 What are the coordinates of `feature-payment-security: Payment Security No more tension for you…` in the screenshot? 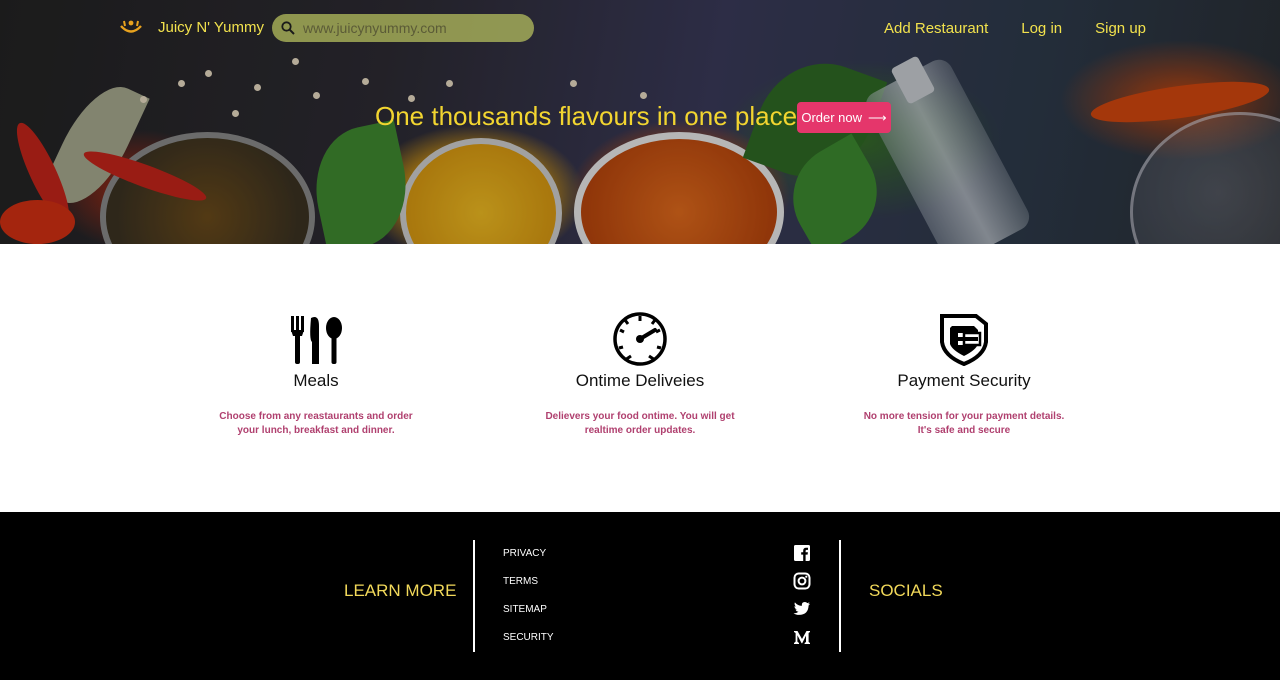 It's located at (964, 374).